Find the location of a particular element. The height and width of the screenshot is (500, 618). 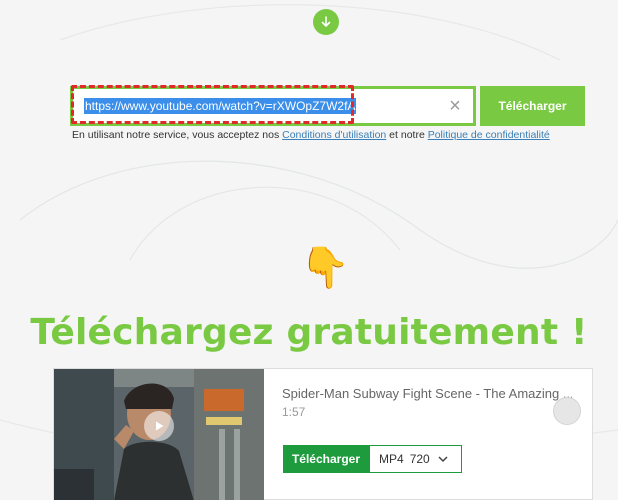

video-download-button: Télécharger is located at coordinates (326, 459).